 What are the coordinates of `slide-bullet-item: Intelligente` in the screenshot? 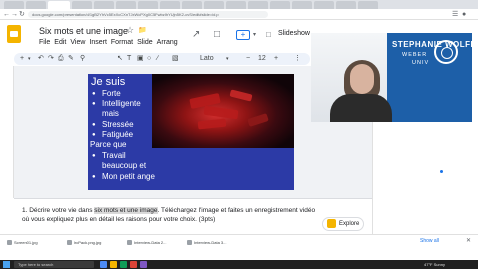 It's located at (116, 104).